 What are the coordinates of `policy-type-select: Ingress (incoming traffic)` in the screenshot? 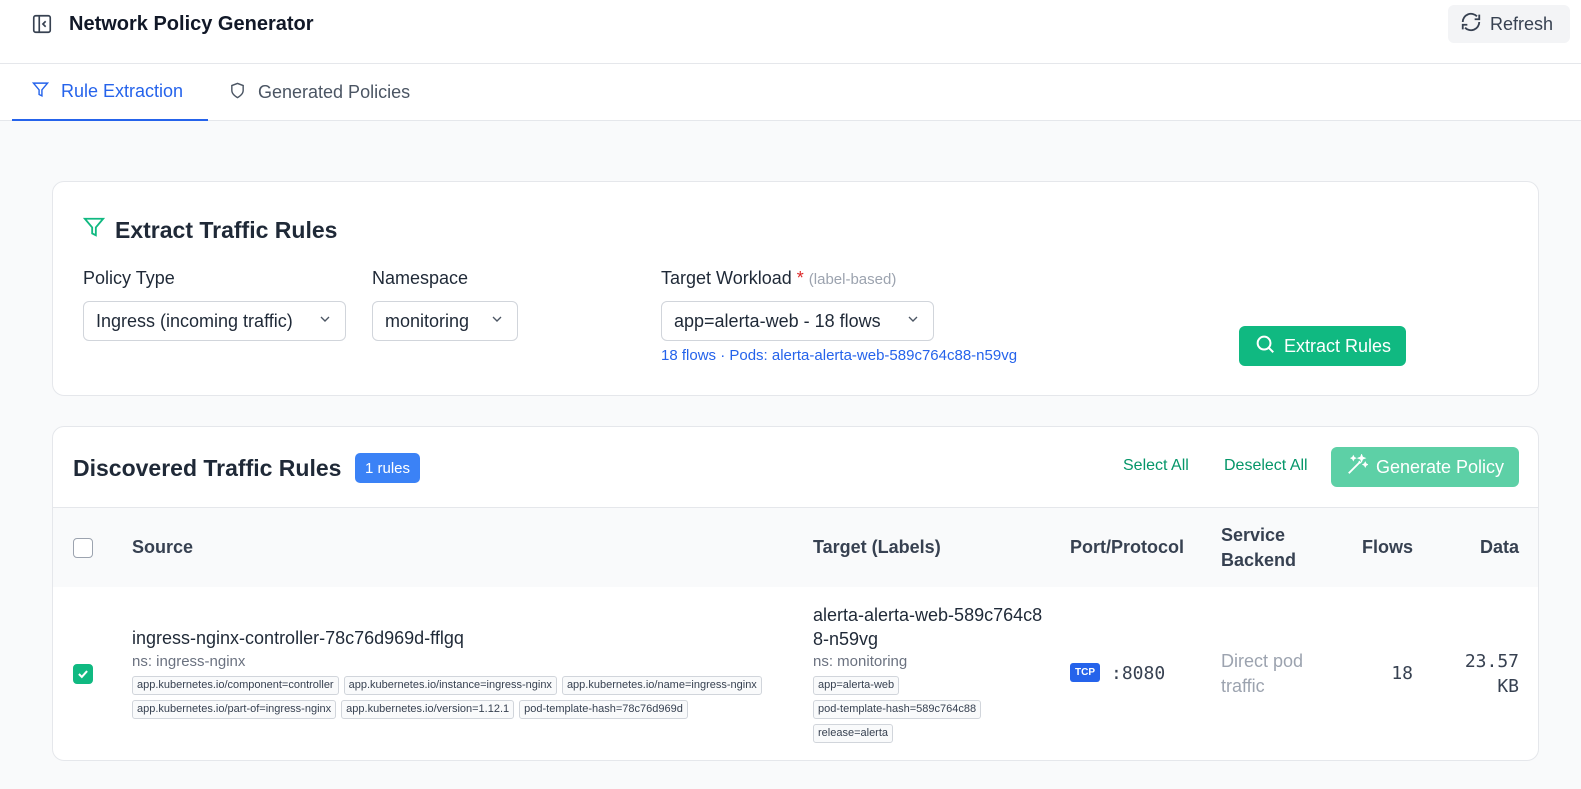 It's located at (214, 321).